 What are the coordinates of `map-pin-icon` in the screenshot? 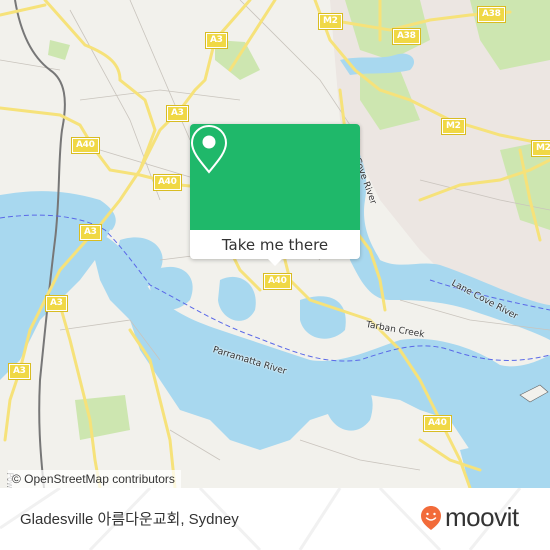 It's located at (209, 149).